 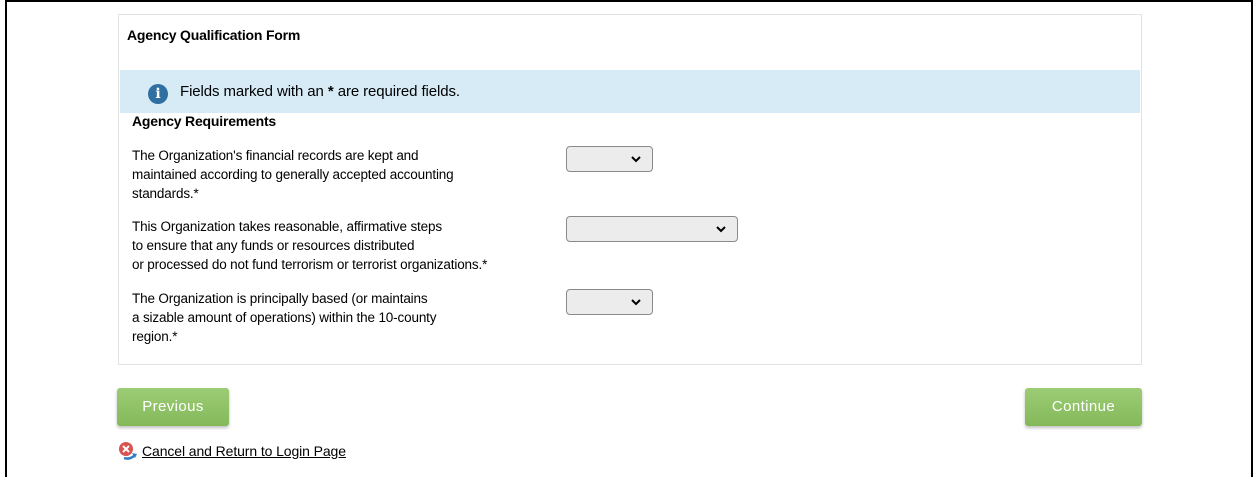 I want to click on section-title: Agency Requirements, so click(x=204, y=121).